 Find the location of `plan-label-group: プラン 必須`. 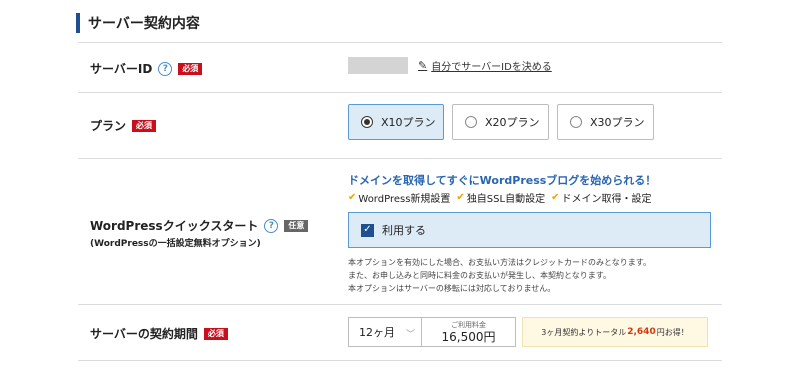

plan-label-group: プラン 必須 is located at coordinates (123, 125).